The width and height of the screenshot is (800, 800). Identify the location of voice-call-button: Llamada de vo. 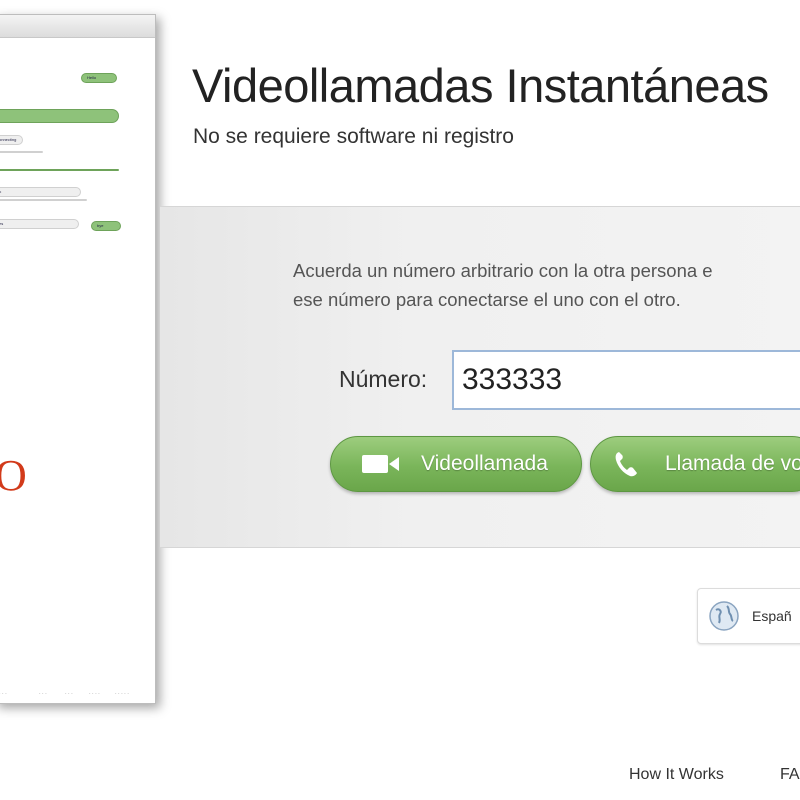
(695, 464).